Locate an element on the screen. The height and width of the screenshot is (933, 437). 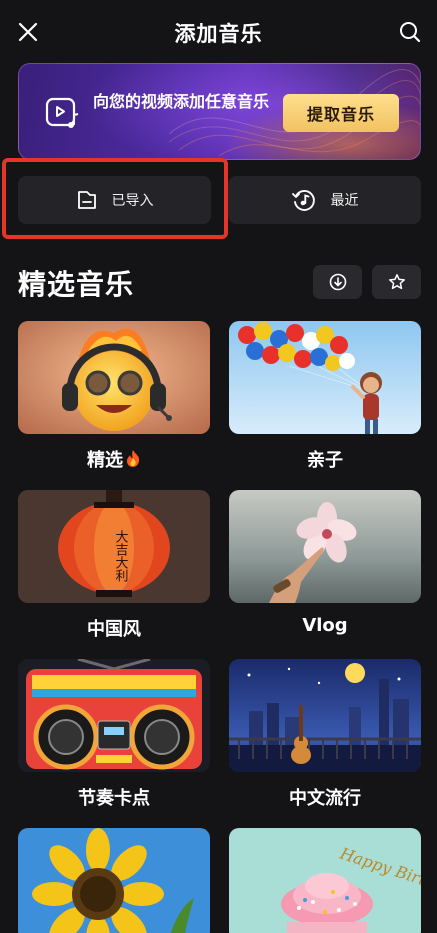
recent-label: 最近 is located at coordinates (344, 201).